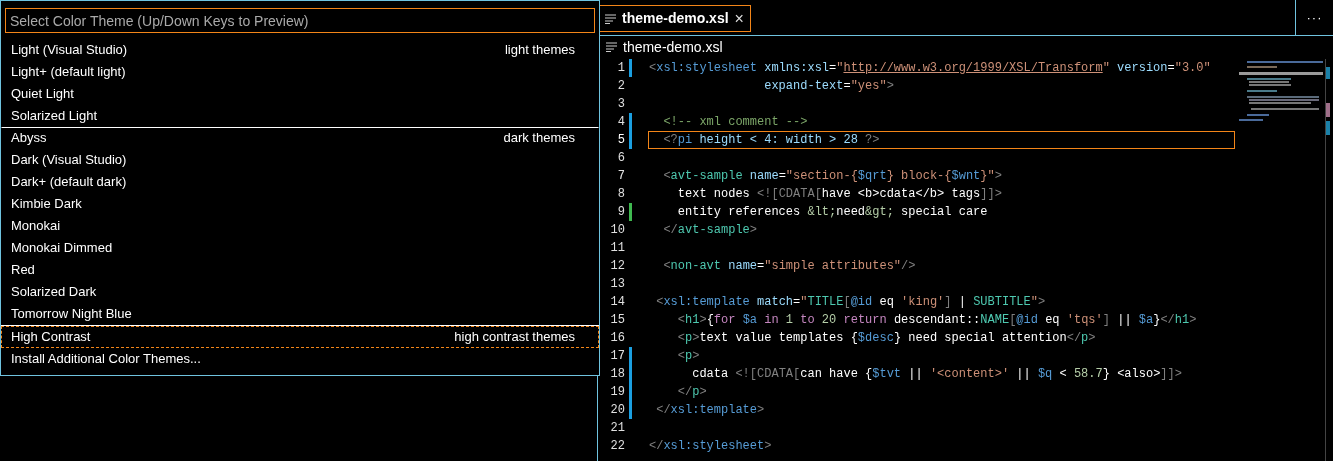 Image resolution: width=1333 pixels, height=461 pixels. I want to click on close-icon: ×, so click(739, 18).